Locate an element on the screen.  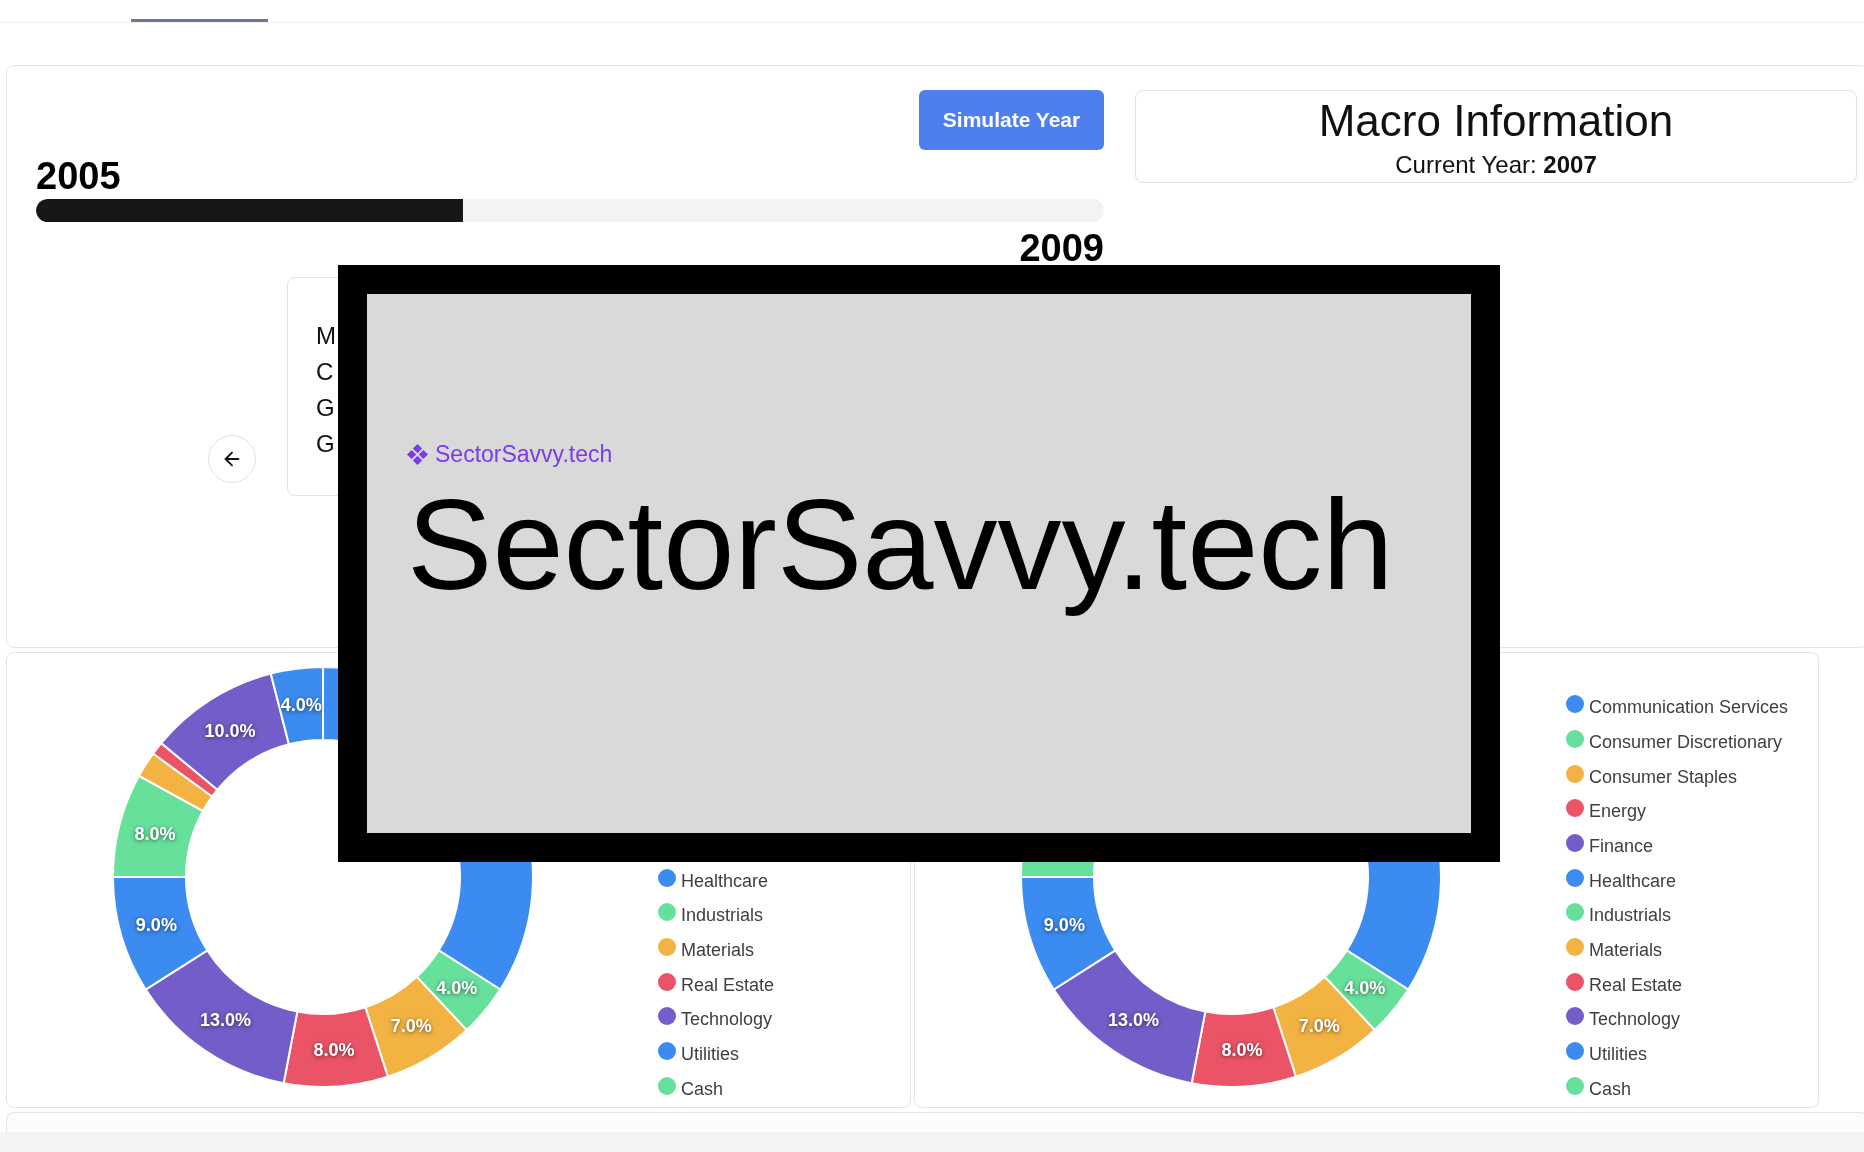
legend-label: Consumer Staples is located at coordinates (1663, 776).